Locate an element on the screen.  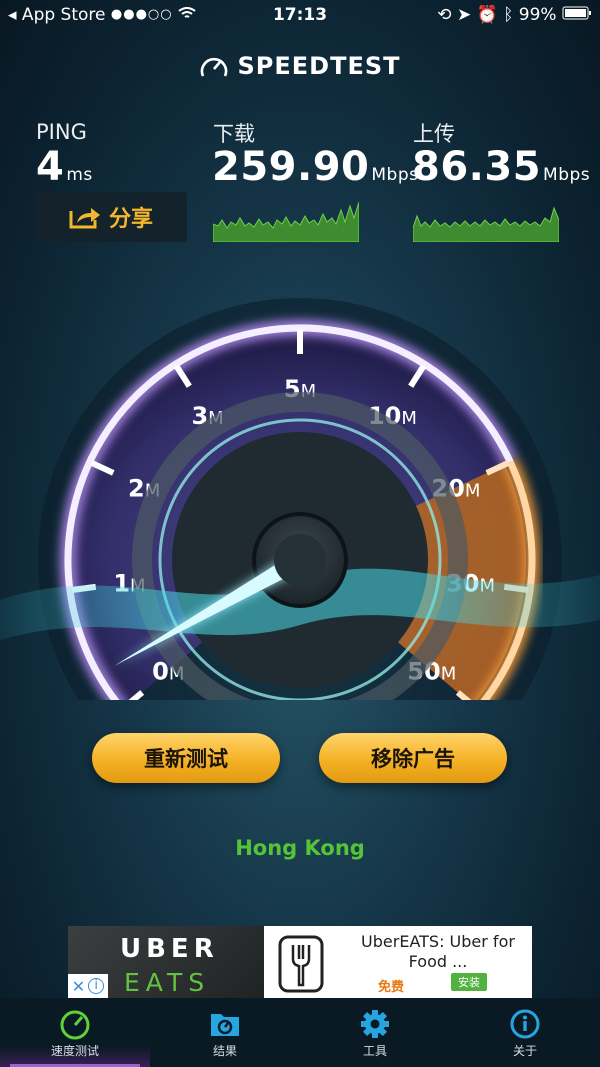
ad-close-icon: ✕ is located at coordinates (78, 986).